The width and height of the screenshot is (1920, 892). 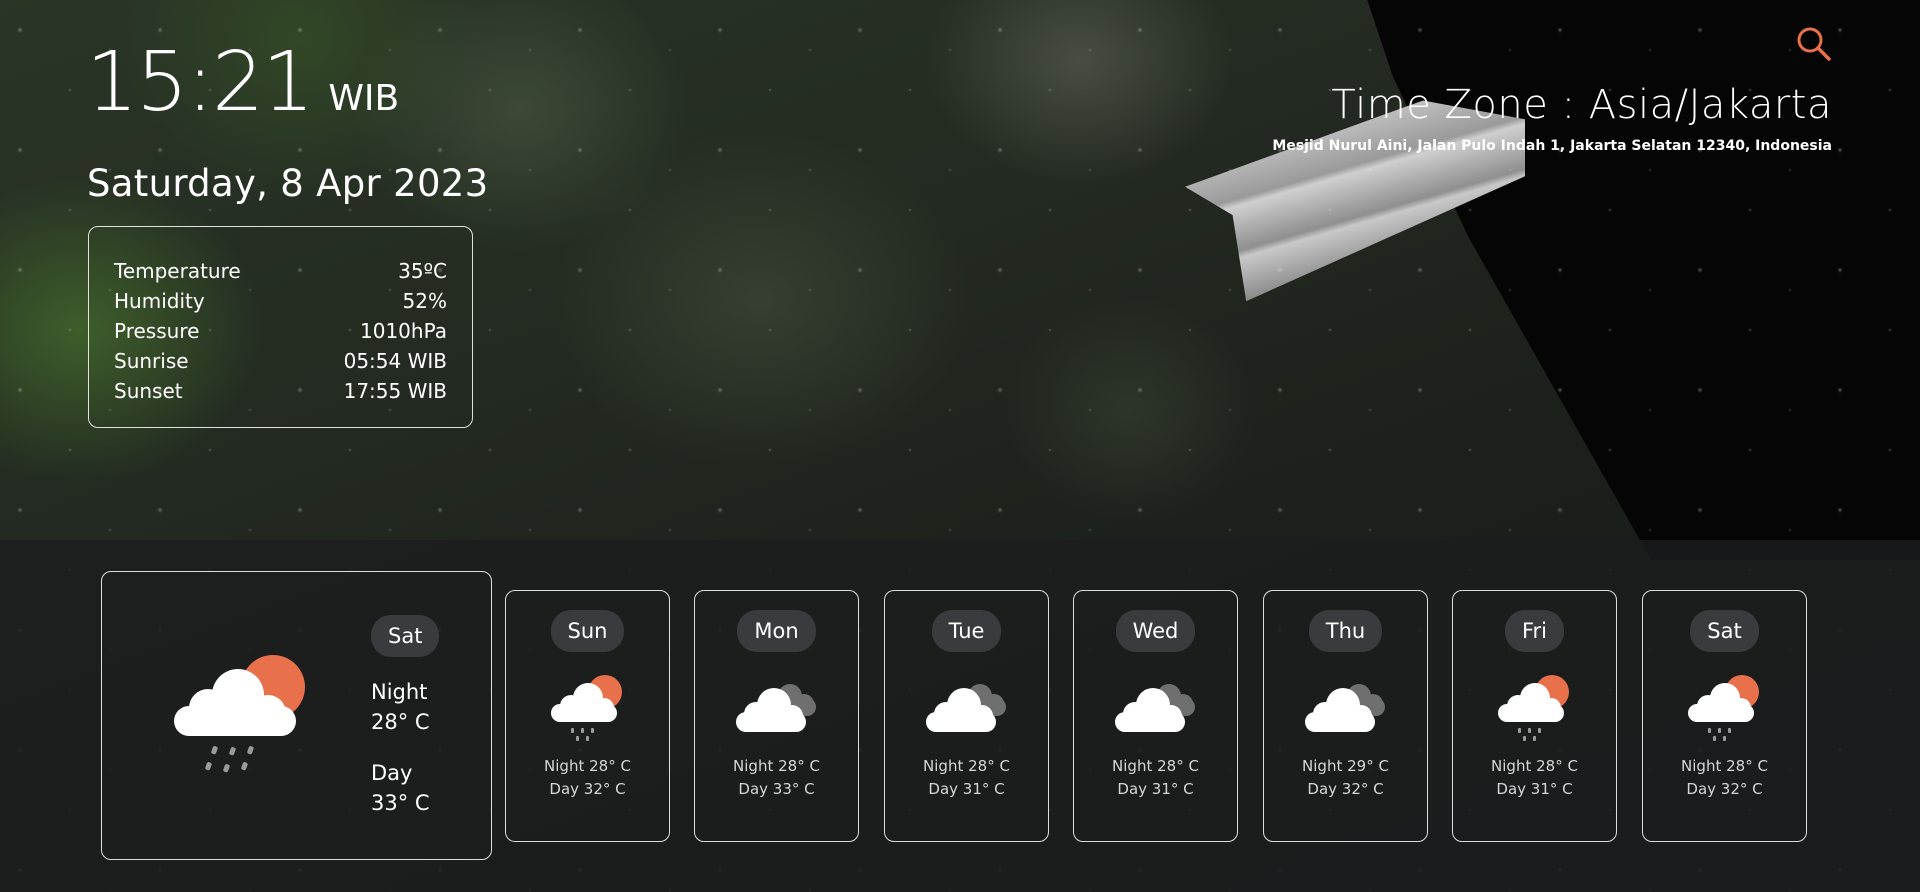 I want to click on stat-label: Pressure, so click(x=157, y=331).